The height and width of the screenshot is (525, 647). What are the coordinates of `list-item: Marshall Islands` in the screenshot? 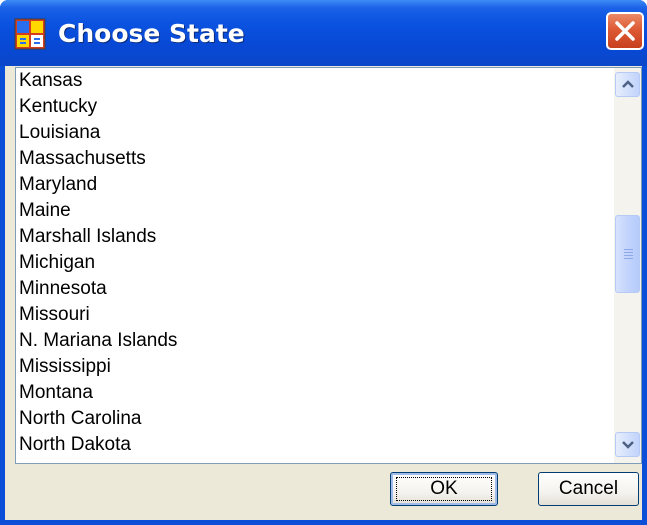 It's located at (315, 237).